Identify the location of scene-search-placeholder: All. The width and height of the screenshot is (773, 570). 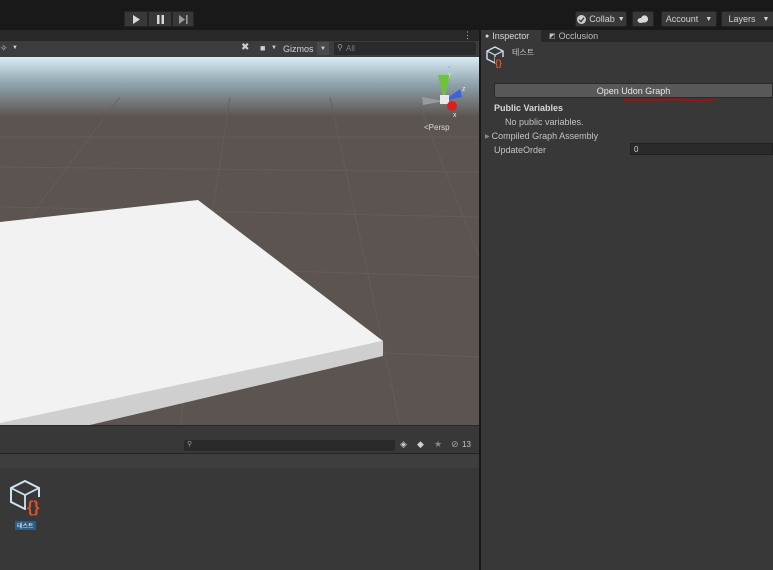
(350, 48).